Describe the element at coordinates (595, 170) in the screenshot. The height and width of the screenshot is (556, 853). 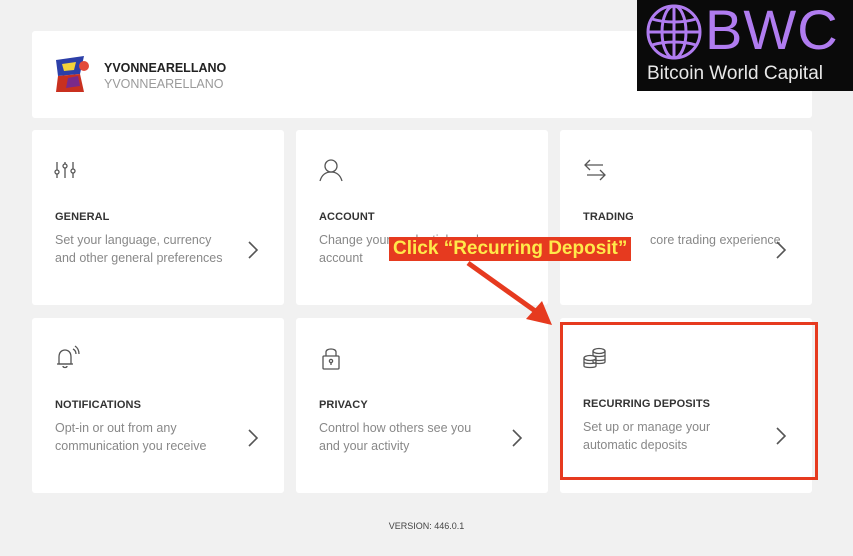
I see `swap-arrows-icon` at that location.